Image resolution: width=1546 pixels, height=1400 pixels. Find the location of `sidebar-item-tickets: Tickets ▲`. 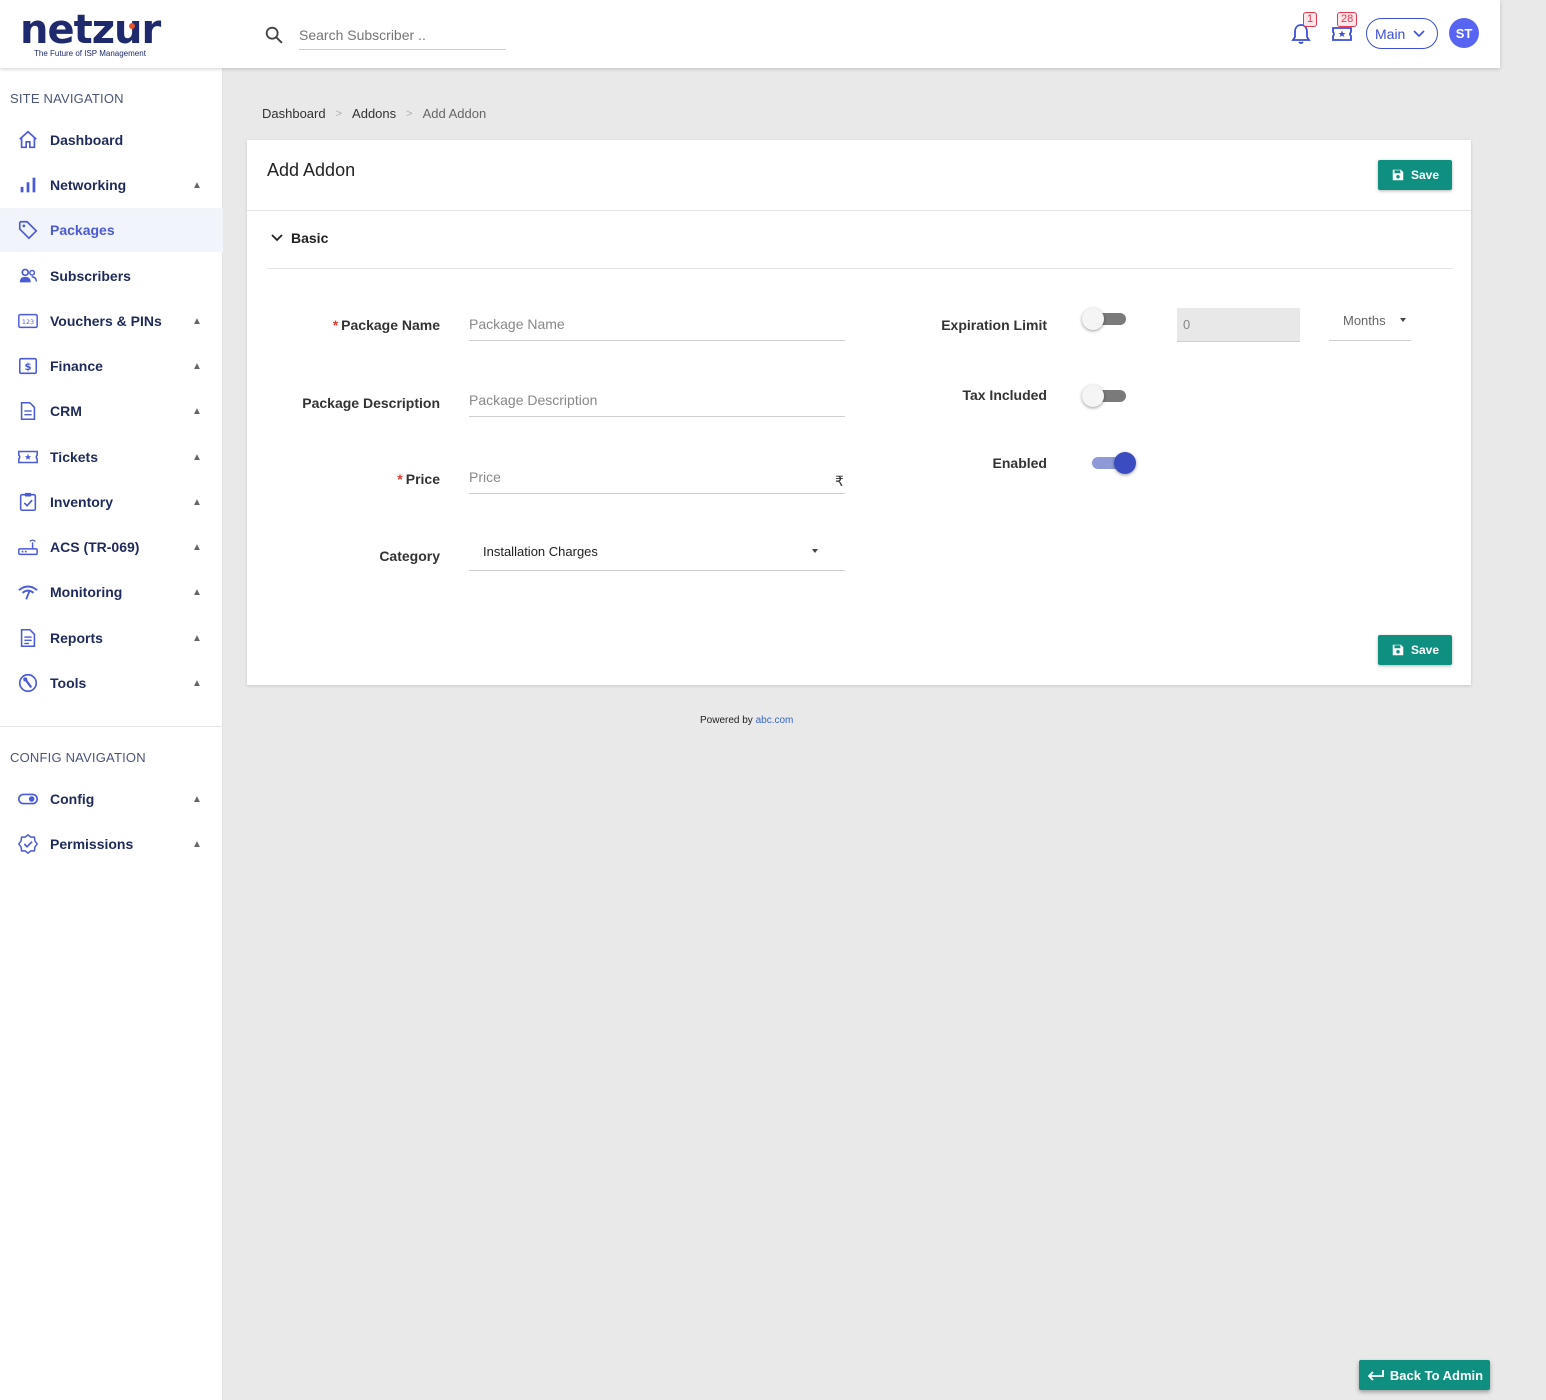

sidebar-item-tickets: Tickets ▲ is located at coordinates (111, 457).